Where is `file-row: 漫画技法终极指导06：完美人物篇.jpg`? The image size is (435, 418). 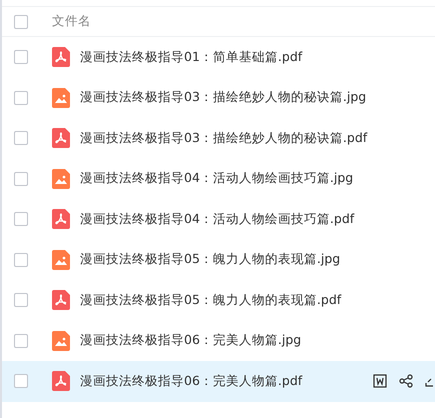 file-row: 漫画技法终极指导06：完美人物篇.jpg is located at coordinates (218, 340).